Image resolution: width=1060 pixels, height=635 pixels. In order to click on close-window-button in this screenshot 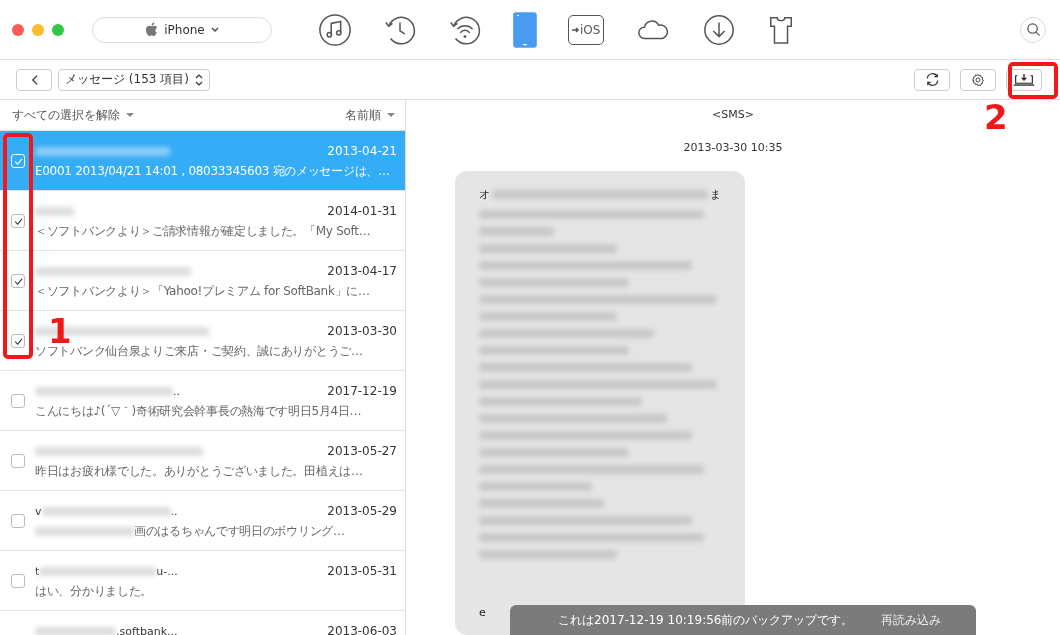, I will do `click(18, 29)`.